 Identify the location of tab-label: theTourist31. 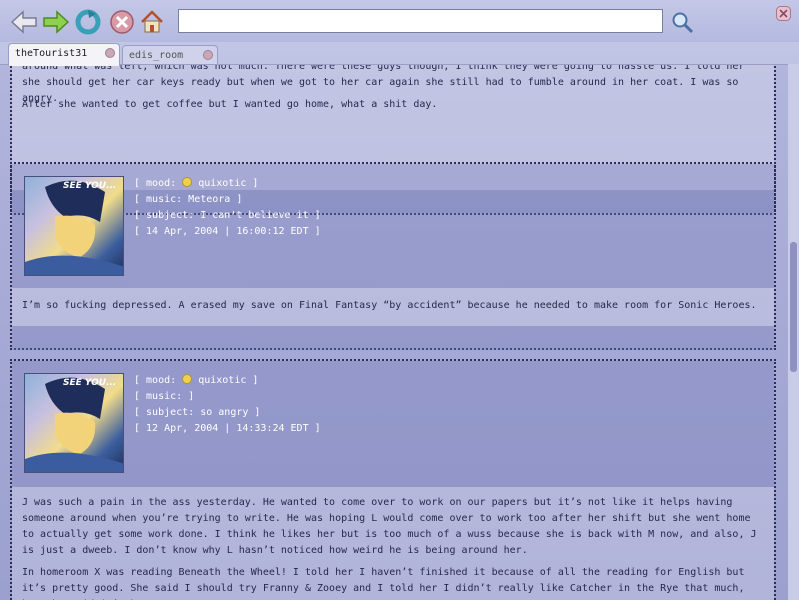
(51, 53).